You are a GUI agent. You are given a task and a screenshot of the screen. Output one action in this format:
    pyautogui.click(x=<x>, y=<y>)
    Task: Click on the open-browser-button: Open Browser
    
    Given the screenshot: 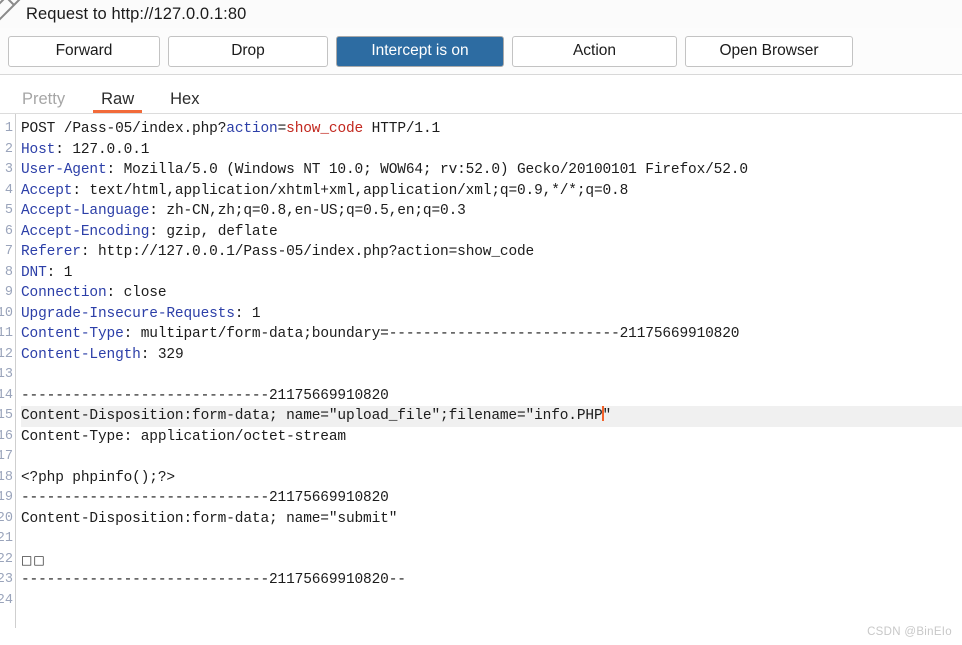 What is the action you would take?
    pyautogui.click(x=769, y=51)
    